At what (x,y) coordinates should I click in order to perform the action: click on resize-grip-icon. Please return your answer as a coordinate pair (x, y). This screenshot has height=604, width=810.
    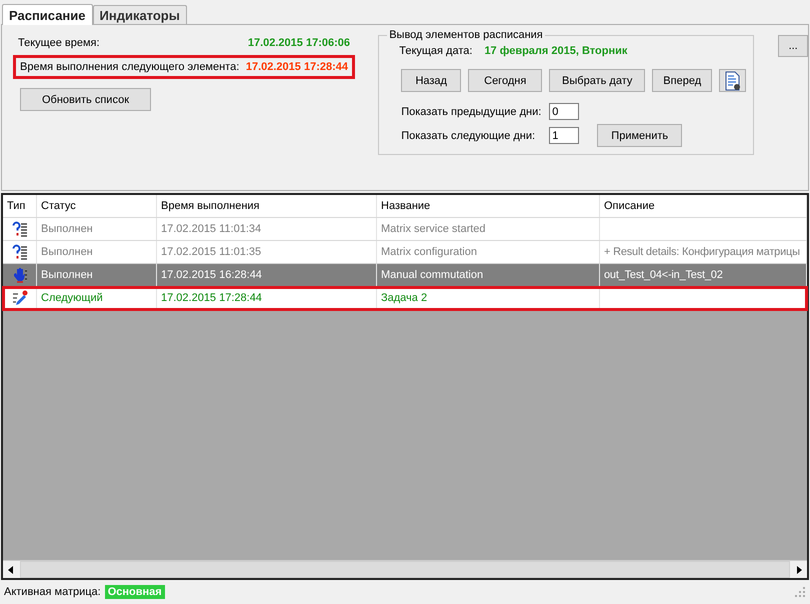
    Looking at the image, I should click on (800, 592).